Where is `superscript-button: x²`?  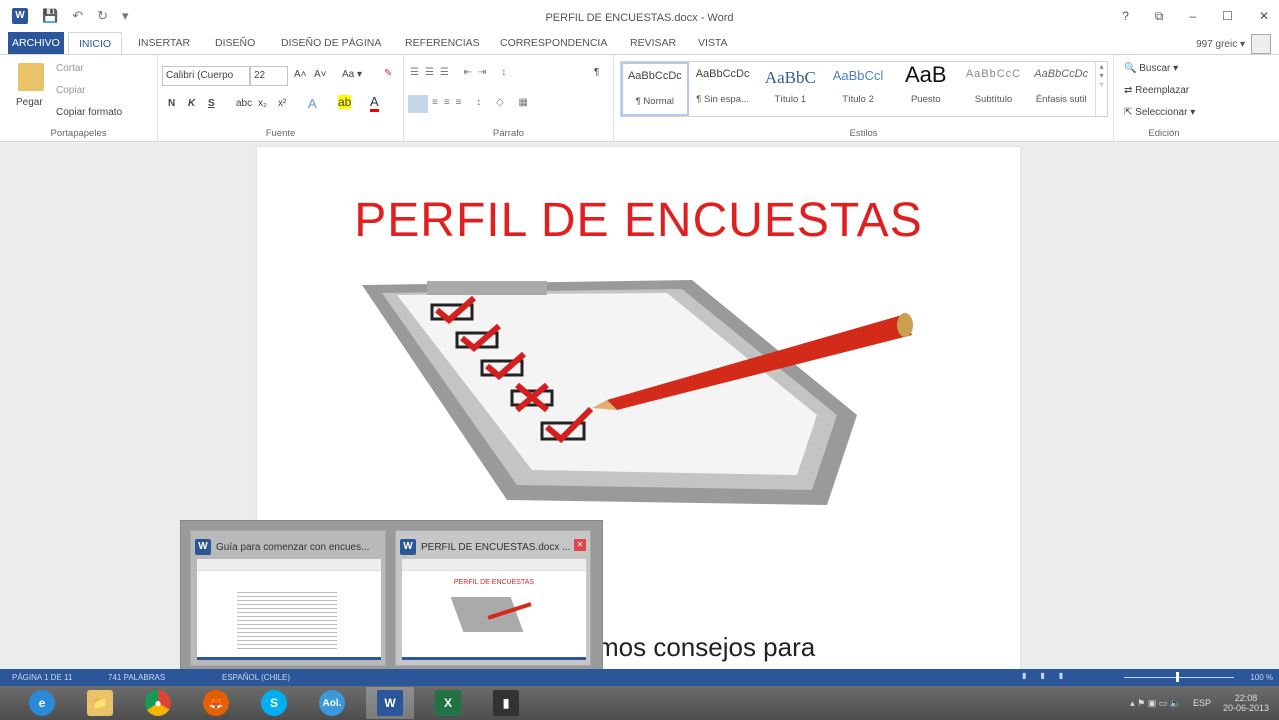 superscript-button: x² is located at coordinates (282, 103).